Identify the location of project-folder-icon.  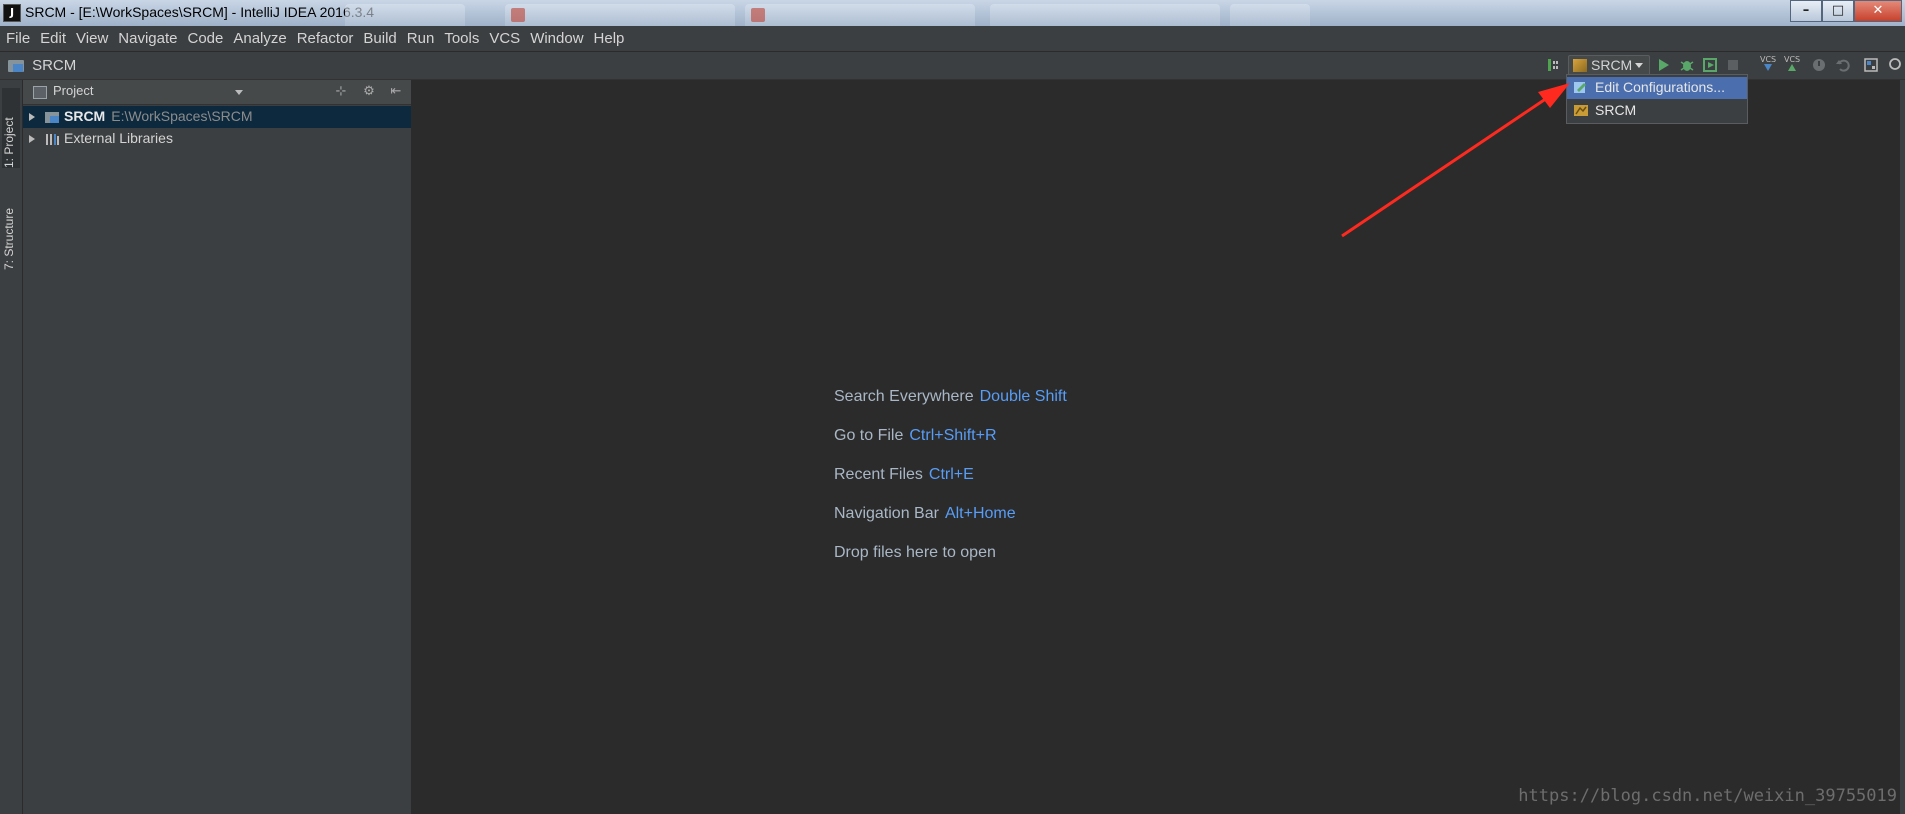
(16, 65).